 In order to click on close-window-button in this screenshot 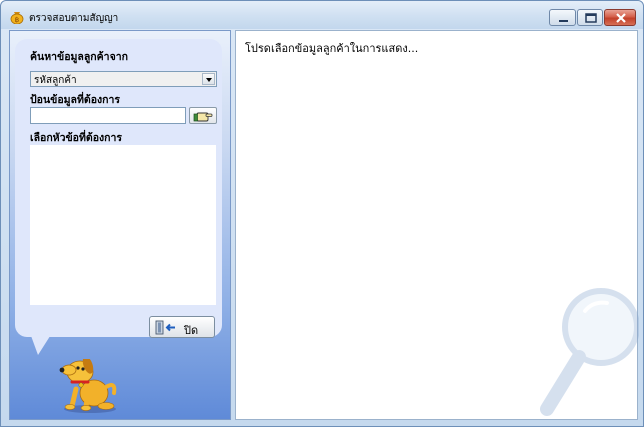, I will do `click(620, 17)`.